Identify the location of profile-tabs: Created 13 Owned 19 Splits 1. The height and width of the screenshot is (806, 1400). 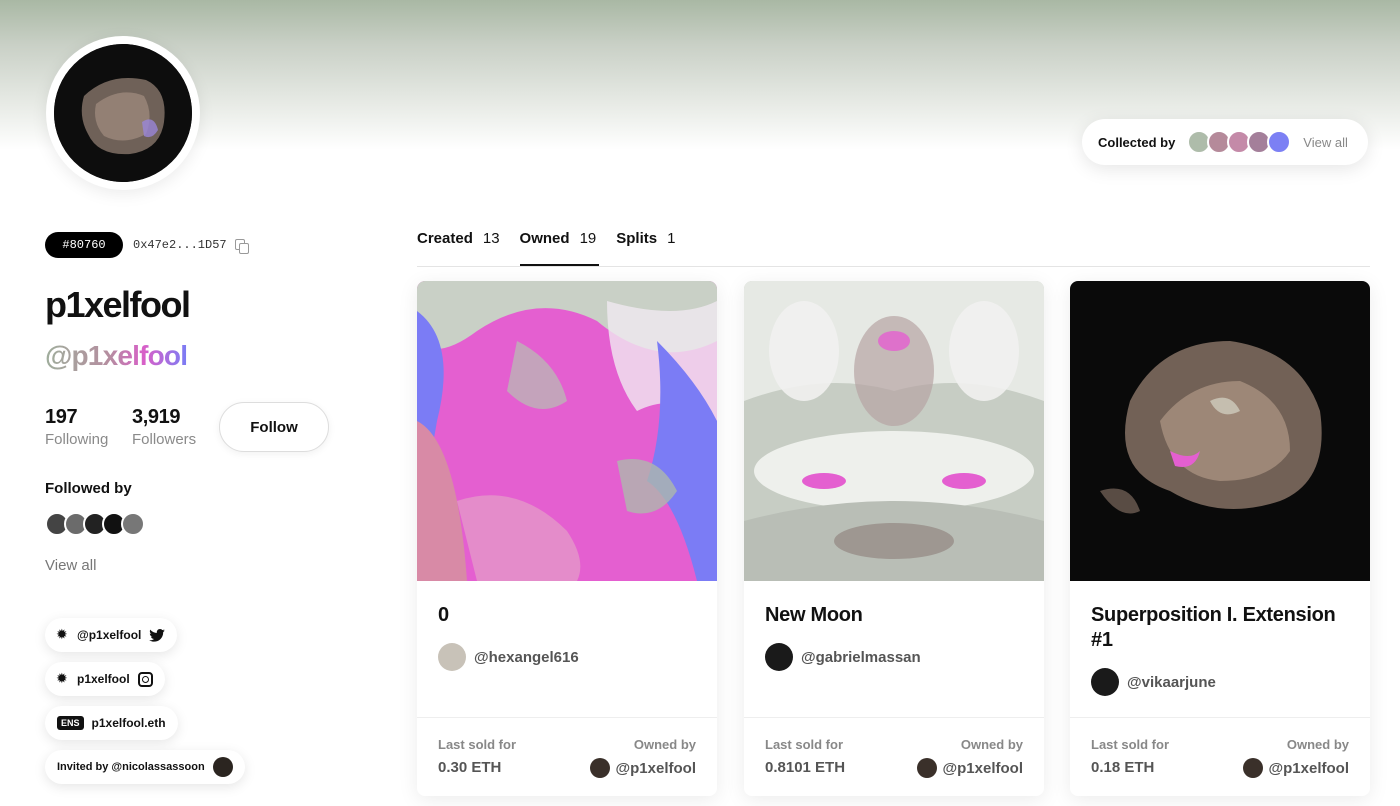
(556, 248).